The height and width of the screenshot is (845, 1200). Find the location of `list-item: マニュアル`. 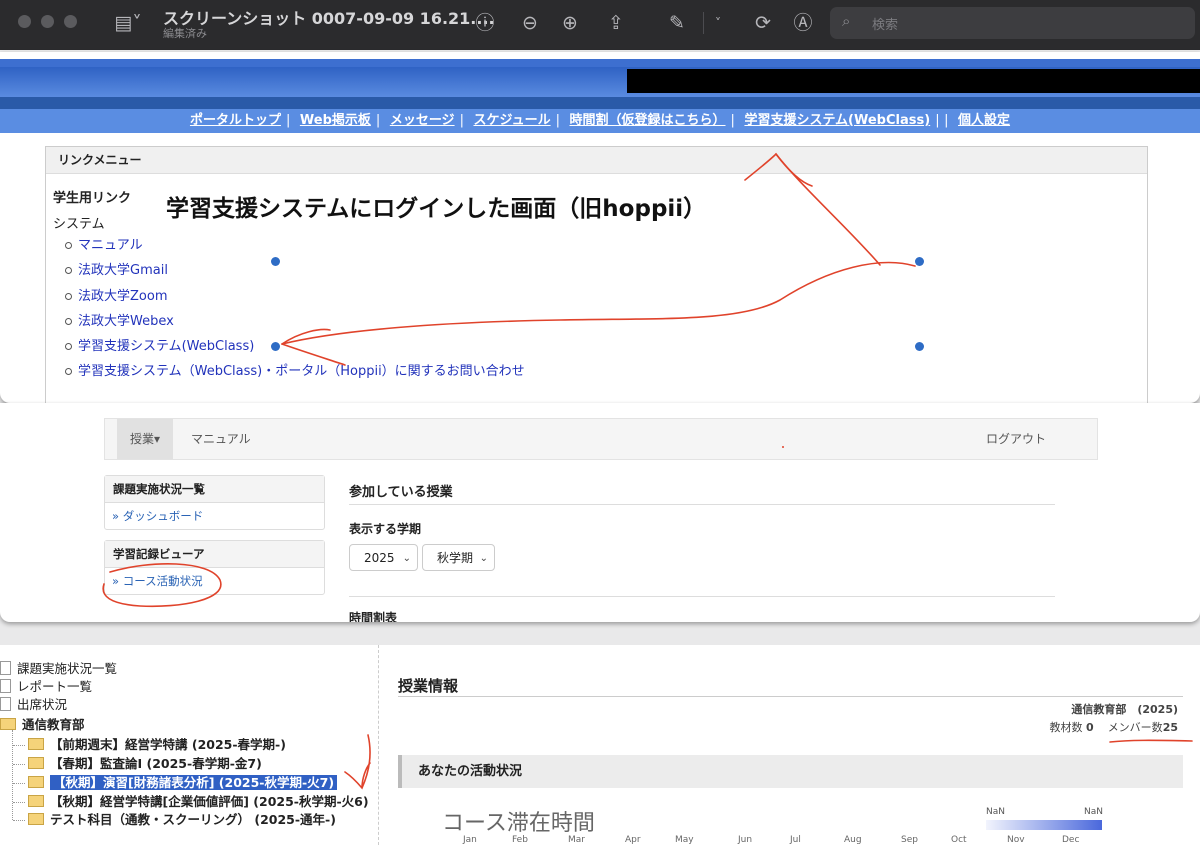

list-item: マニュアル is located at coordinates (294, 245).